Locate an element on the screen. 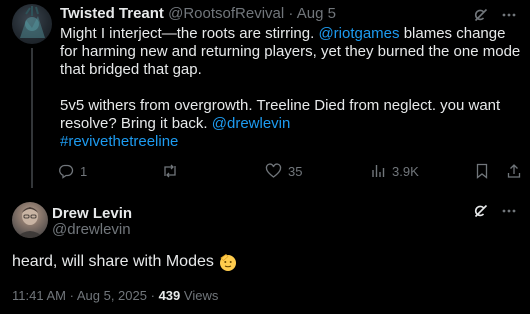 The width and height of the screenshot is (530, 314). author-handle: @RootsofRevival is located at coordinates (226, 13).